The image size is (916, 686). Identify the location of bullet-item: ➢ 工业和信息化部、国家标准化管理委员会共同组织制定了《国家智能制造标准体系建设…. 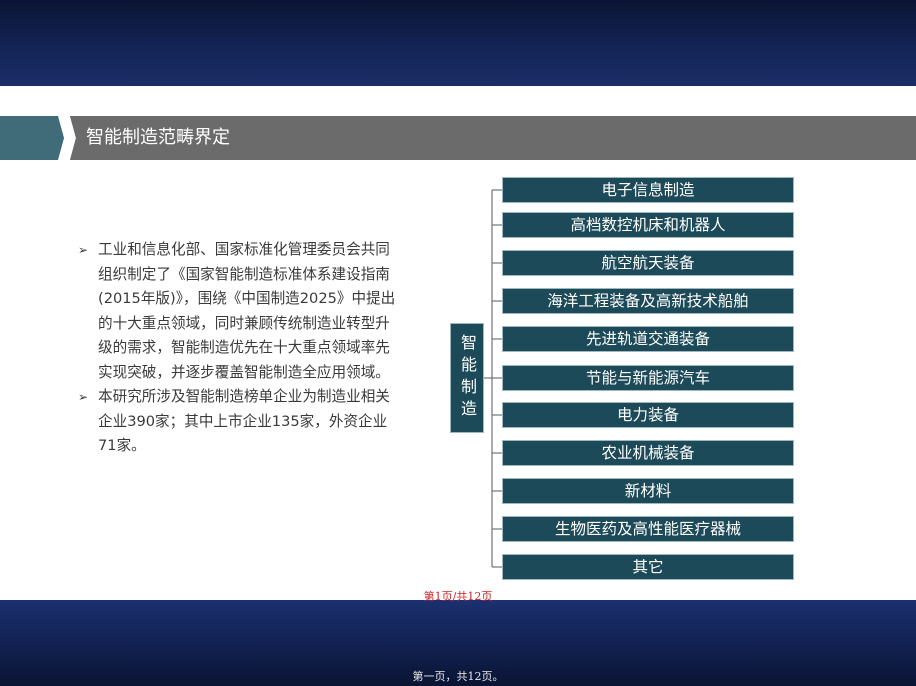
(238, 311).